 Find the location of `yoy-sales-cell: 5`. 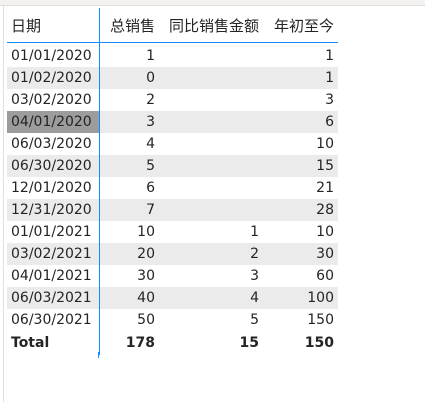

yoy-sales-cell: 5 is located at coordinates (211, 320).